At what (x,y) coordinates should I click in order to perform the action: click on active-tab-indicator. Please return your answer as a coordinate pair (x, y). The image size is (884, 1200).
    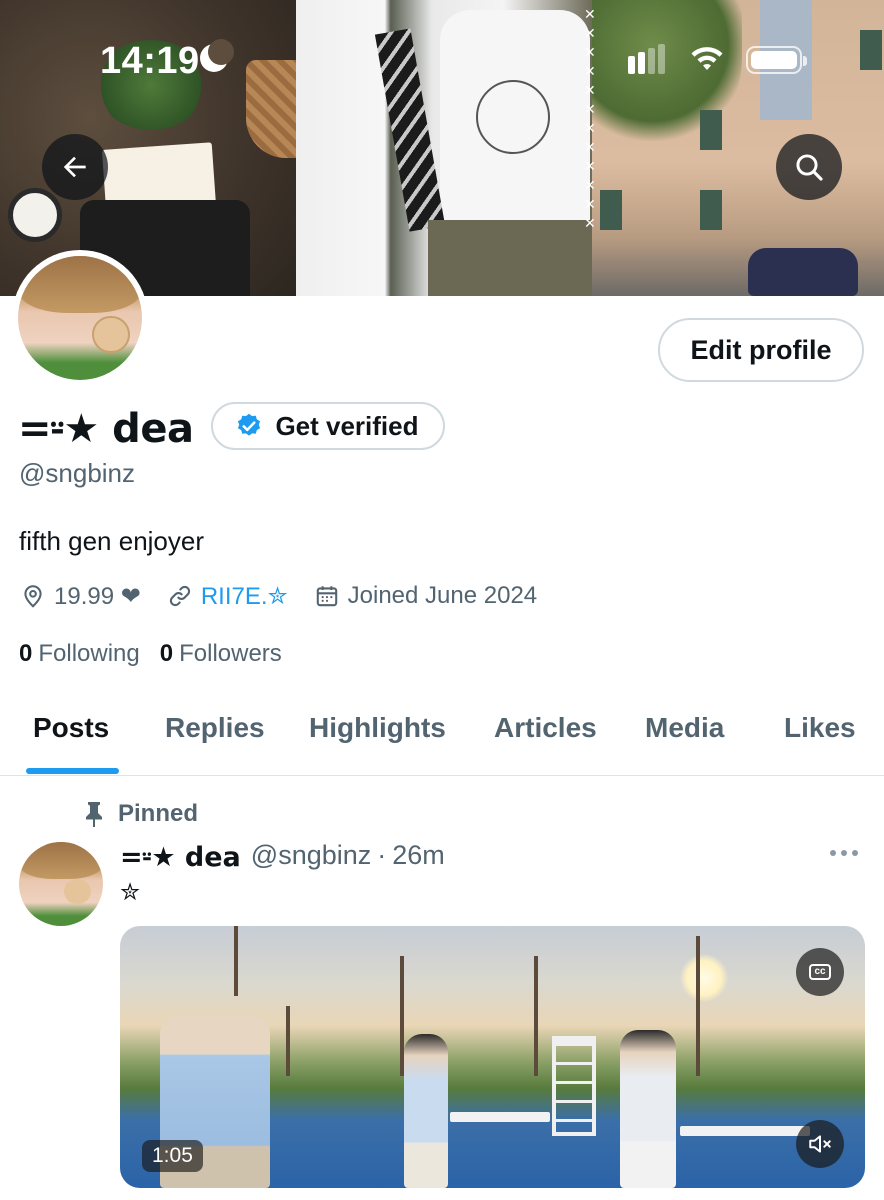
    Looking at the image, I should click on (72, 771).